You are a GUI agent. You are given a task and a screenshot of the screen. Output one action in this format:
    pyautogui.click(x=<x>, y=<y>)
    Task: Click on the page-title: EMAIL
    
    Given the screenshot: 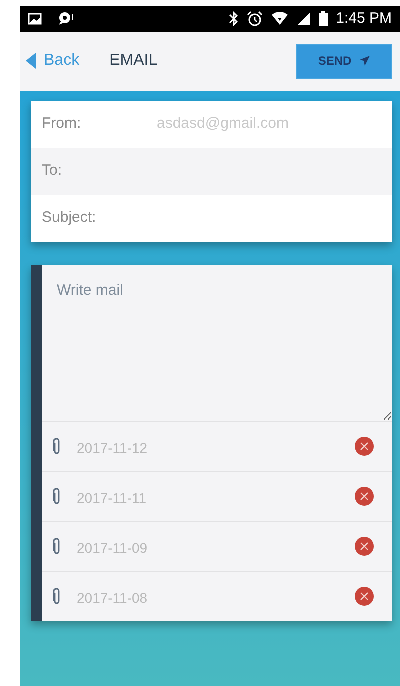 What is the action you would take?
    pyautogui.click(x=134, y=61)
    